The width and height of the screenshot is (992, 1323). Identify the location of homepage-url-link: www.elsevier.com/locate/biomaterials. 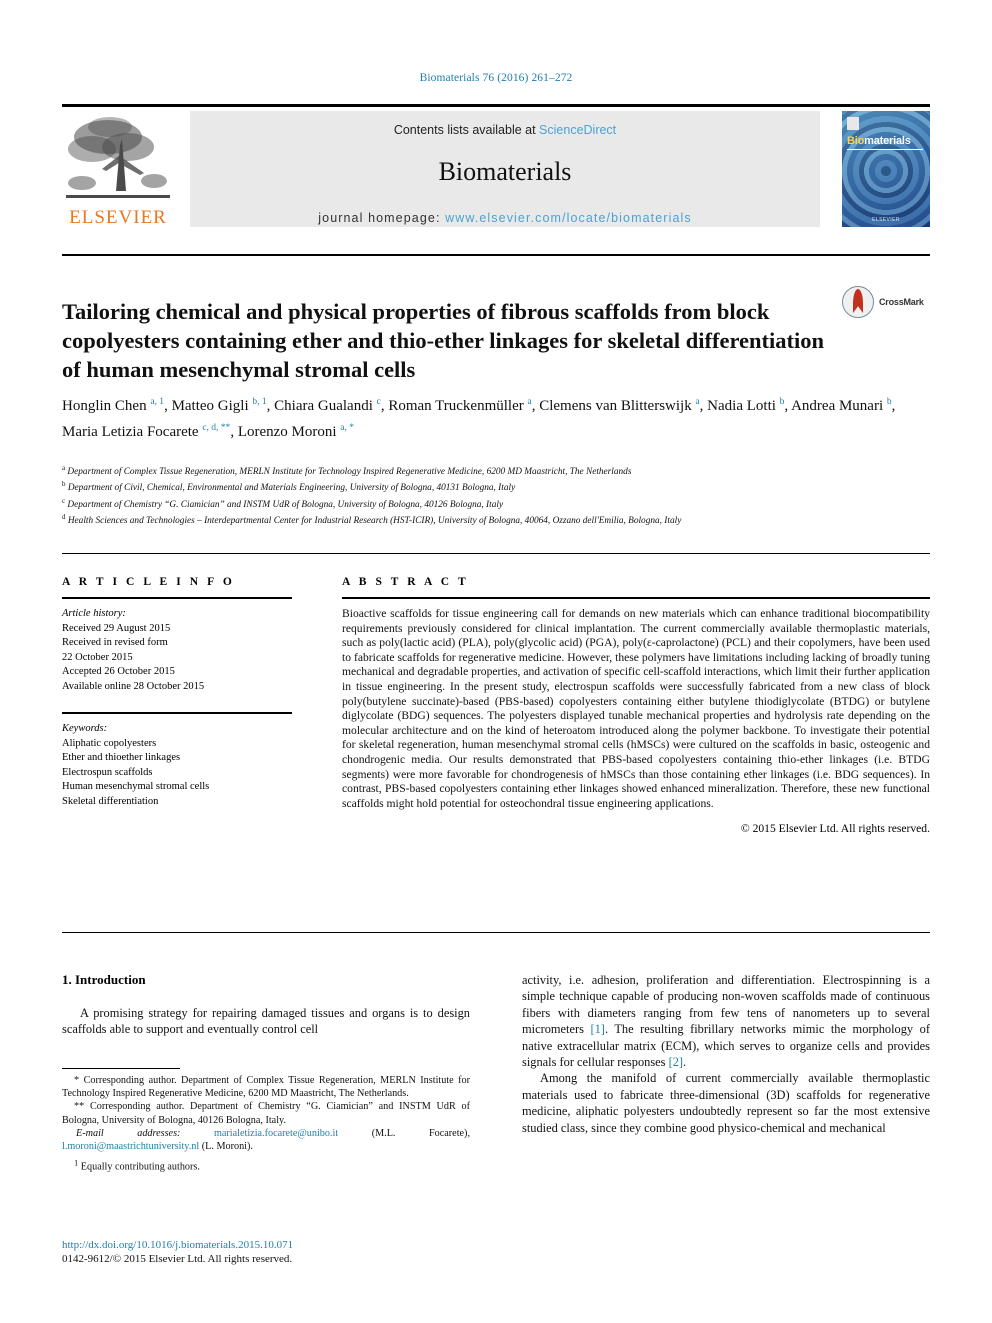
(568, 218).